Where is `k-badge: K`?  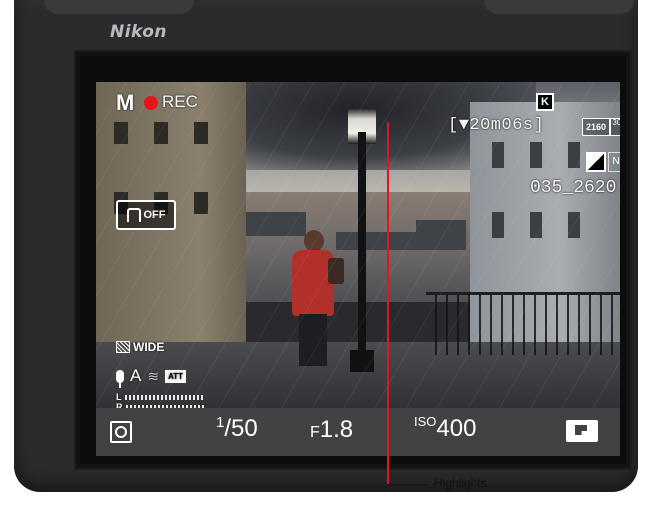 k-badge: K is located at coordinates (545, 102).